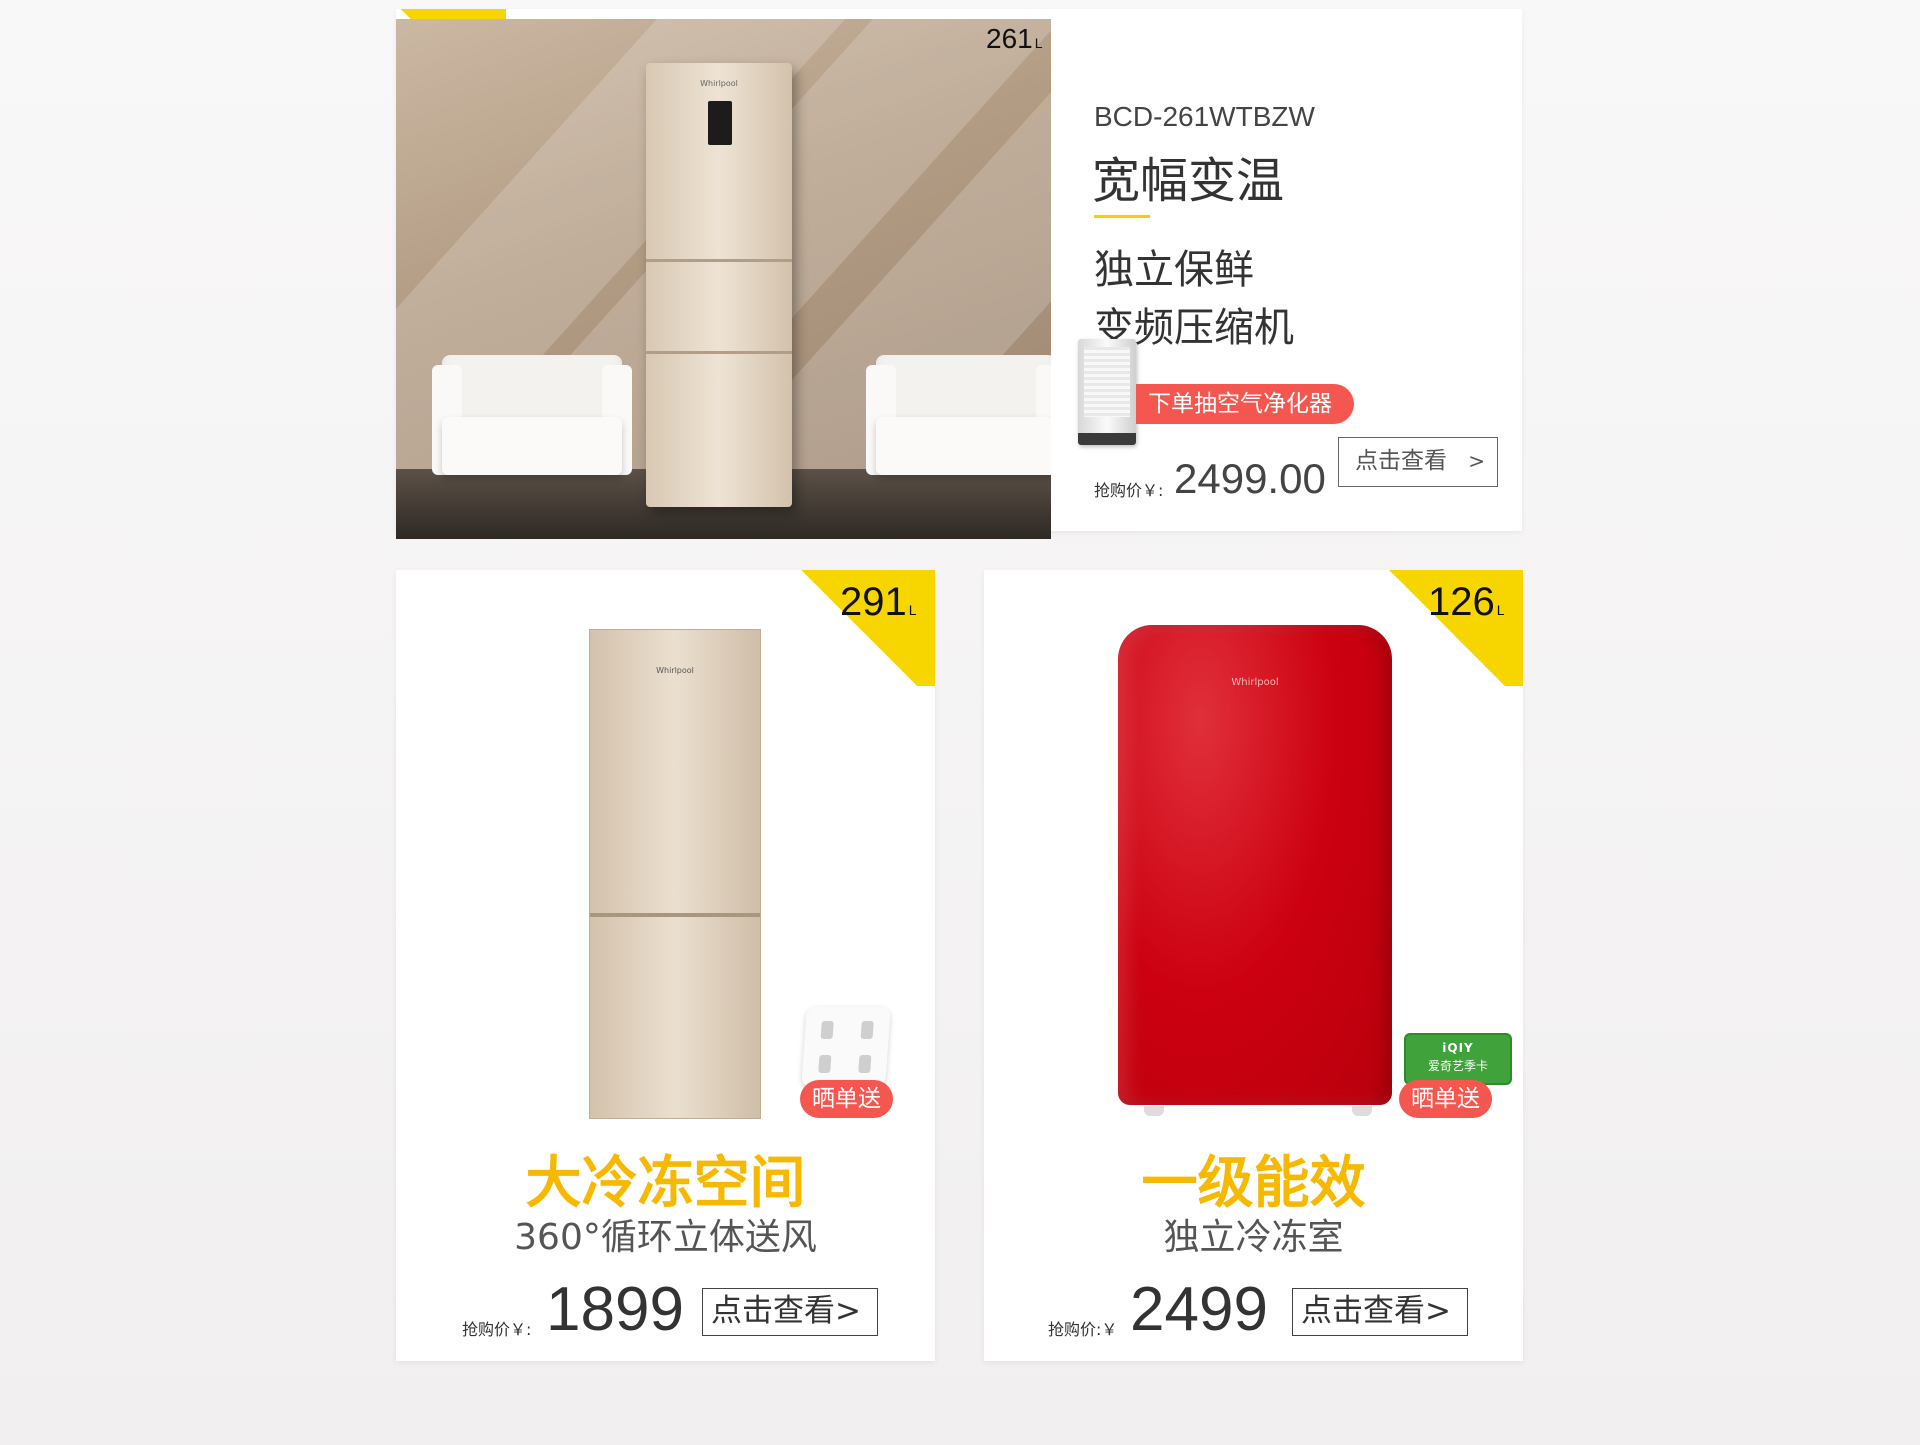 The image size is (1920, 1445). What do you see at coordinates (665, 1183) in the screenshot?
I see `product-headline: 大冷冻空间` at bounding box center [665, 1183].